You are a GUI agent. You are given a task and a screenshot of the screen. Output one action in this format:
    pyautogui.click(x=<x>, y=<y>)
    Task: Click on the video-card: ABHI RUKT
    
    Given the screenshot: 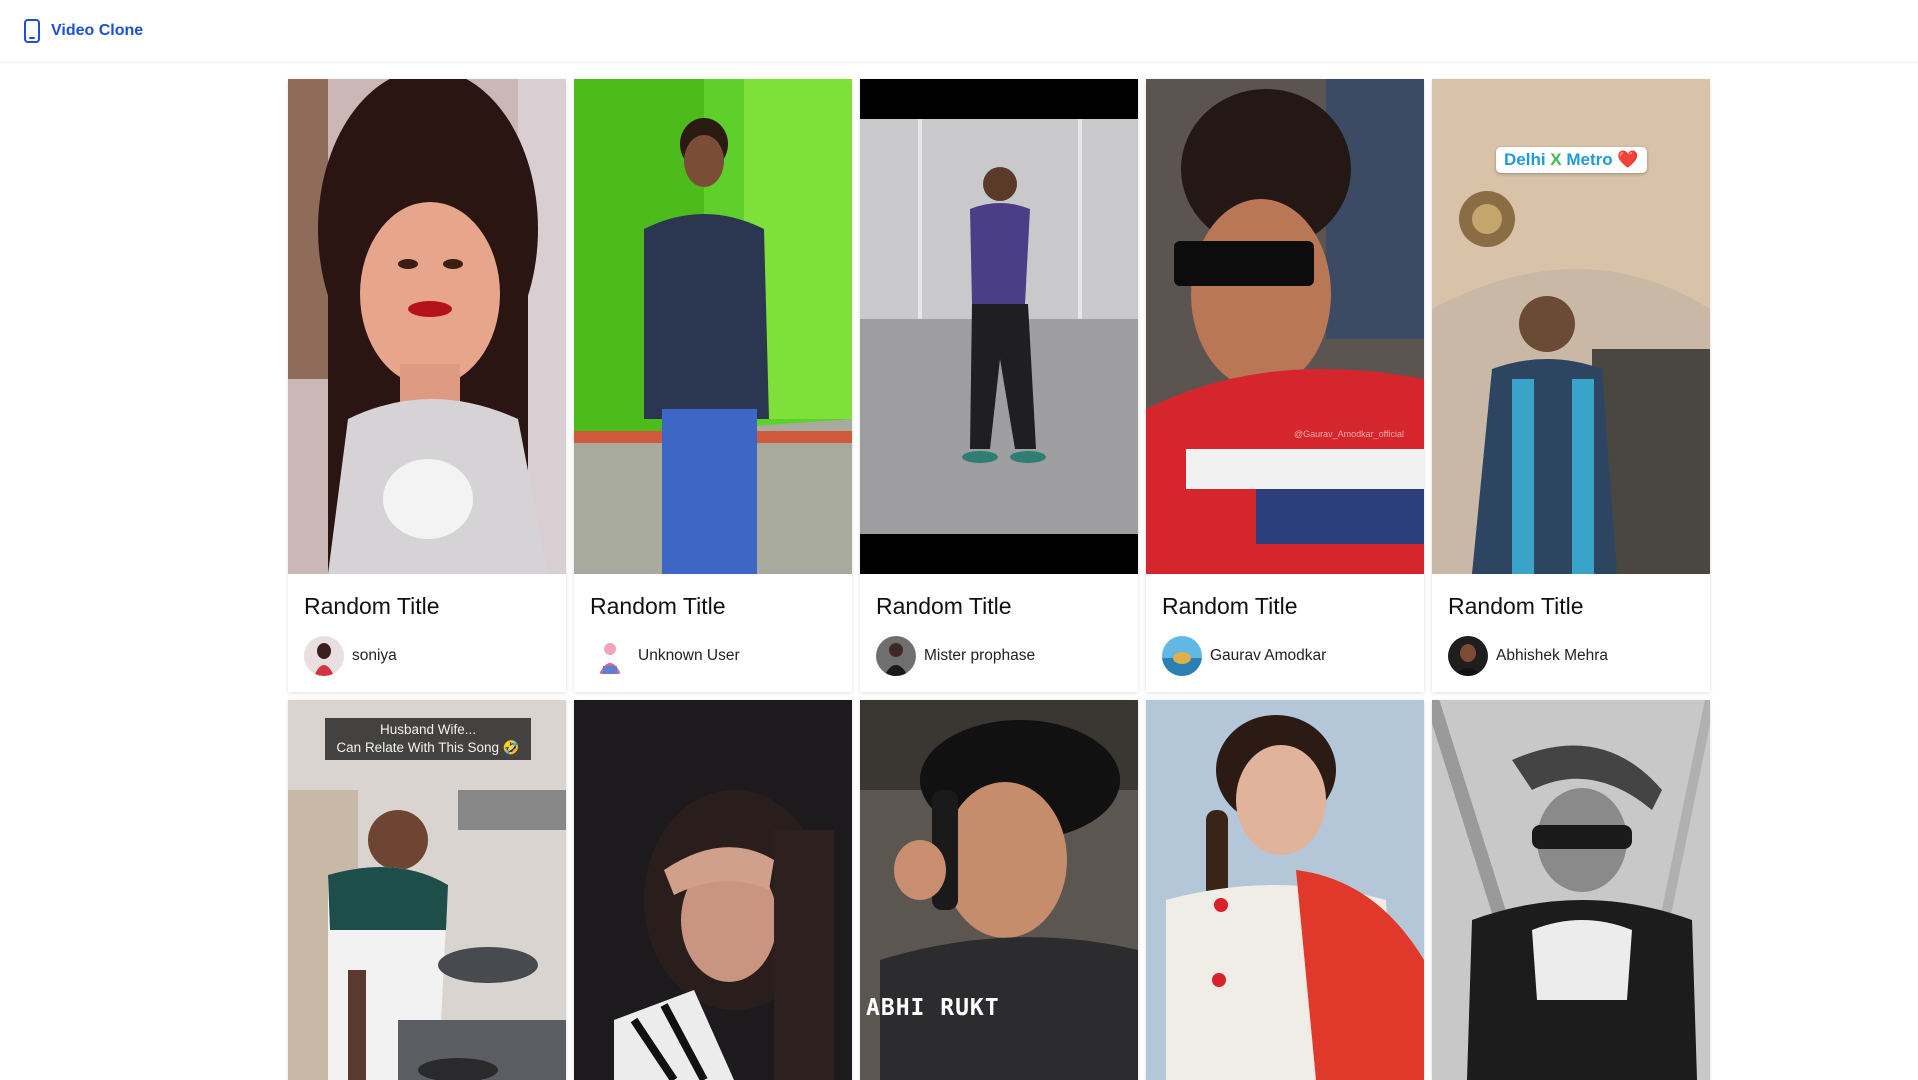 What is the action you would take?
    pyautogui.click(x=999, y=890)
    